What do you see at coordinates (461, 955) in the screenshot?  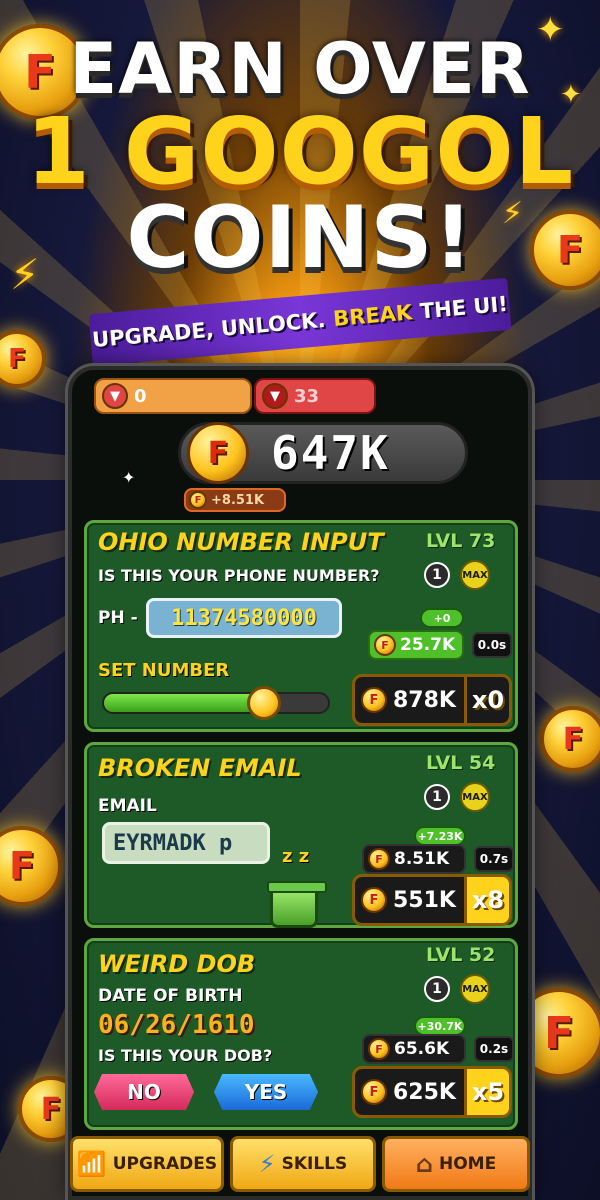 I see `card-level: LVL 52` at bounding box center [461, 955].